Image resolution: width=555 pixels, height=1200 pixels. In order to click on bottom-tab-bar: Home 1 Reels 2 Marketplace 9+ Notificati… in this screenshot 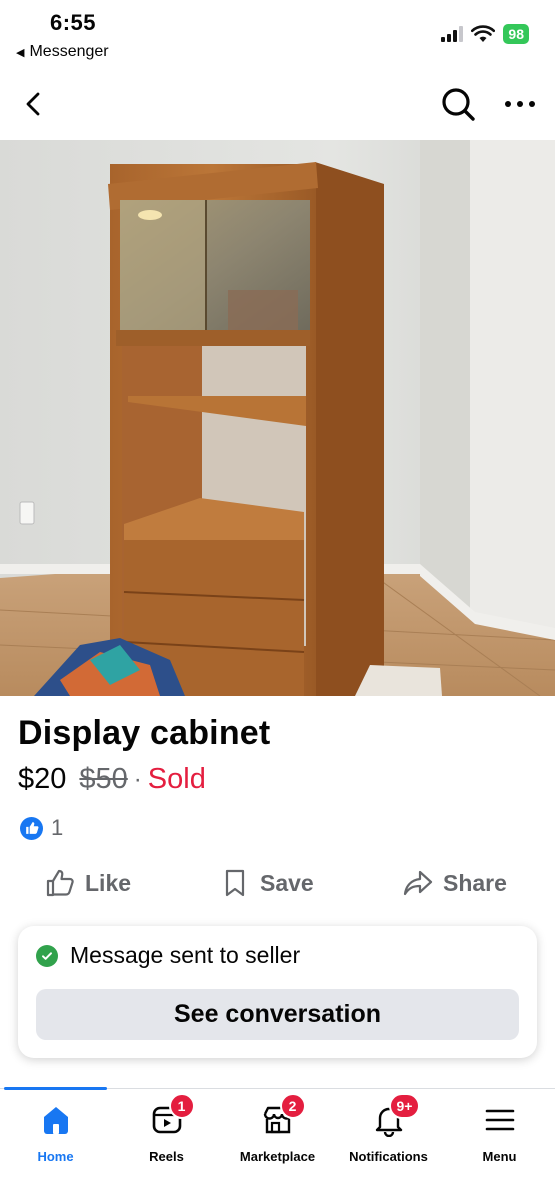, I will do `click(277, 1143)`.